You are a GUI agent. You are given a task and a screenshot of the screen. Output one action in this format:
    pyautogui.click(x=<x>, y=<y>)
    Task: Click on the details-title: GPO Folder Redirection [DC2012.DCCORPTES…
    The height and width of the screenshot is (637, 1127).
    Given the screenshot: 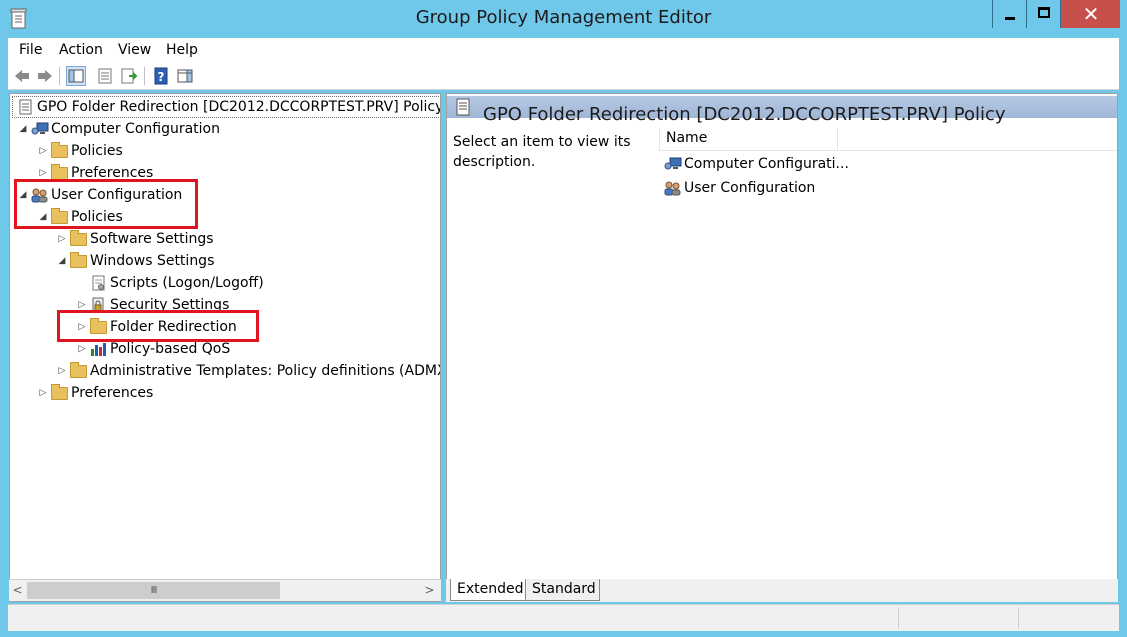 What is the action you would take?
    pyautogui.click(x=744, y=114)
    